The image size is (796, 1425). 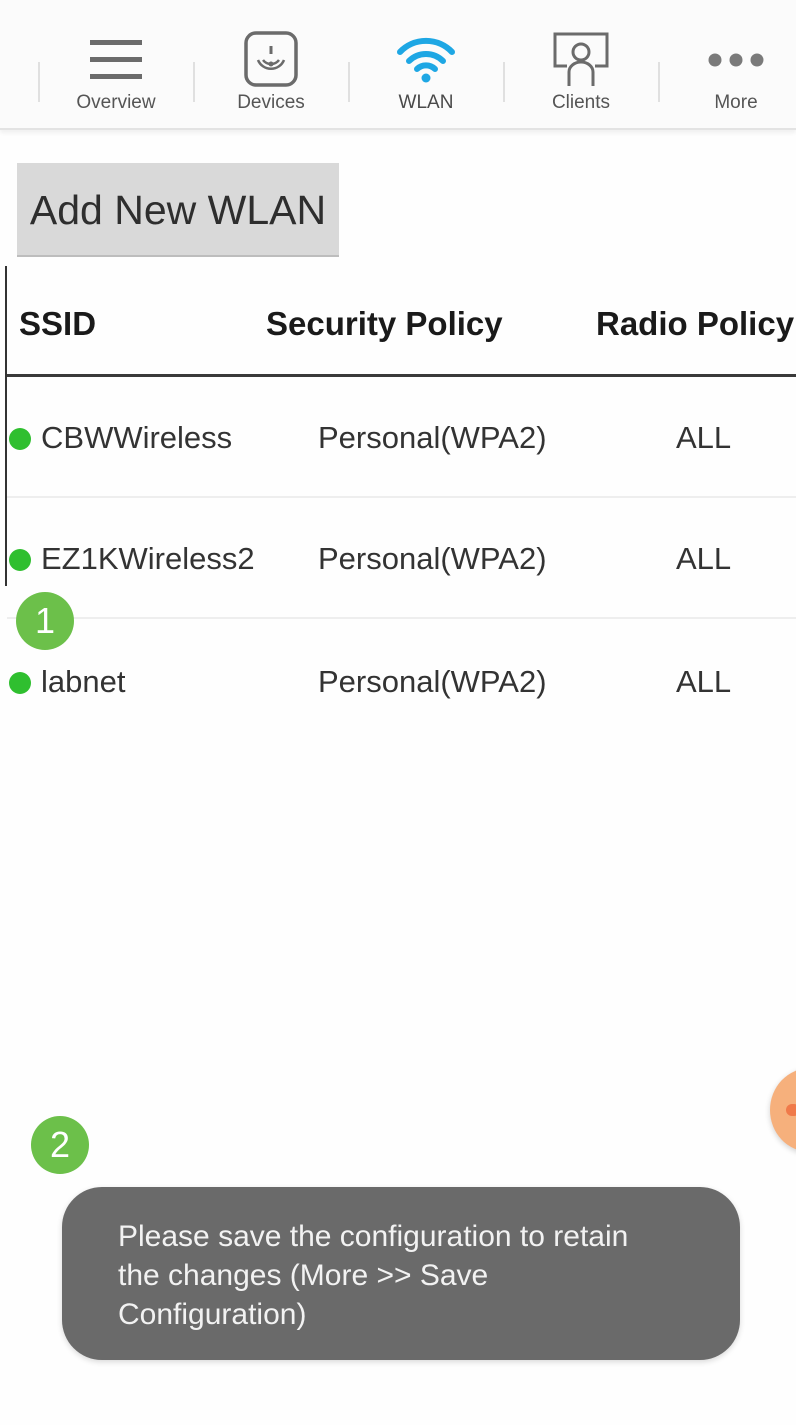 What do you see at coordinates (581, 59) in the screenshot?
I see `client-user-icon` at bounding box center [581, 59].